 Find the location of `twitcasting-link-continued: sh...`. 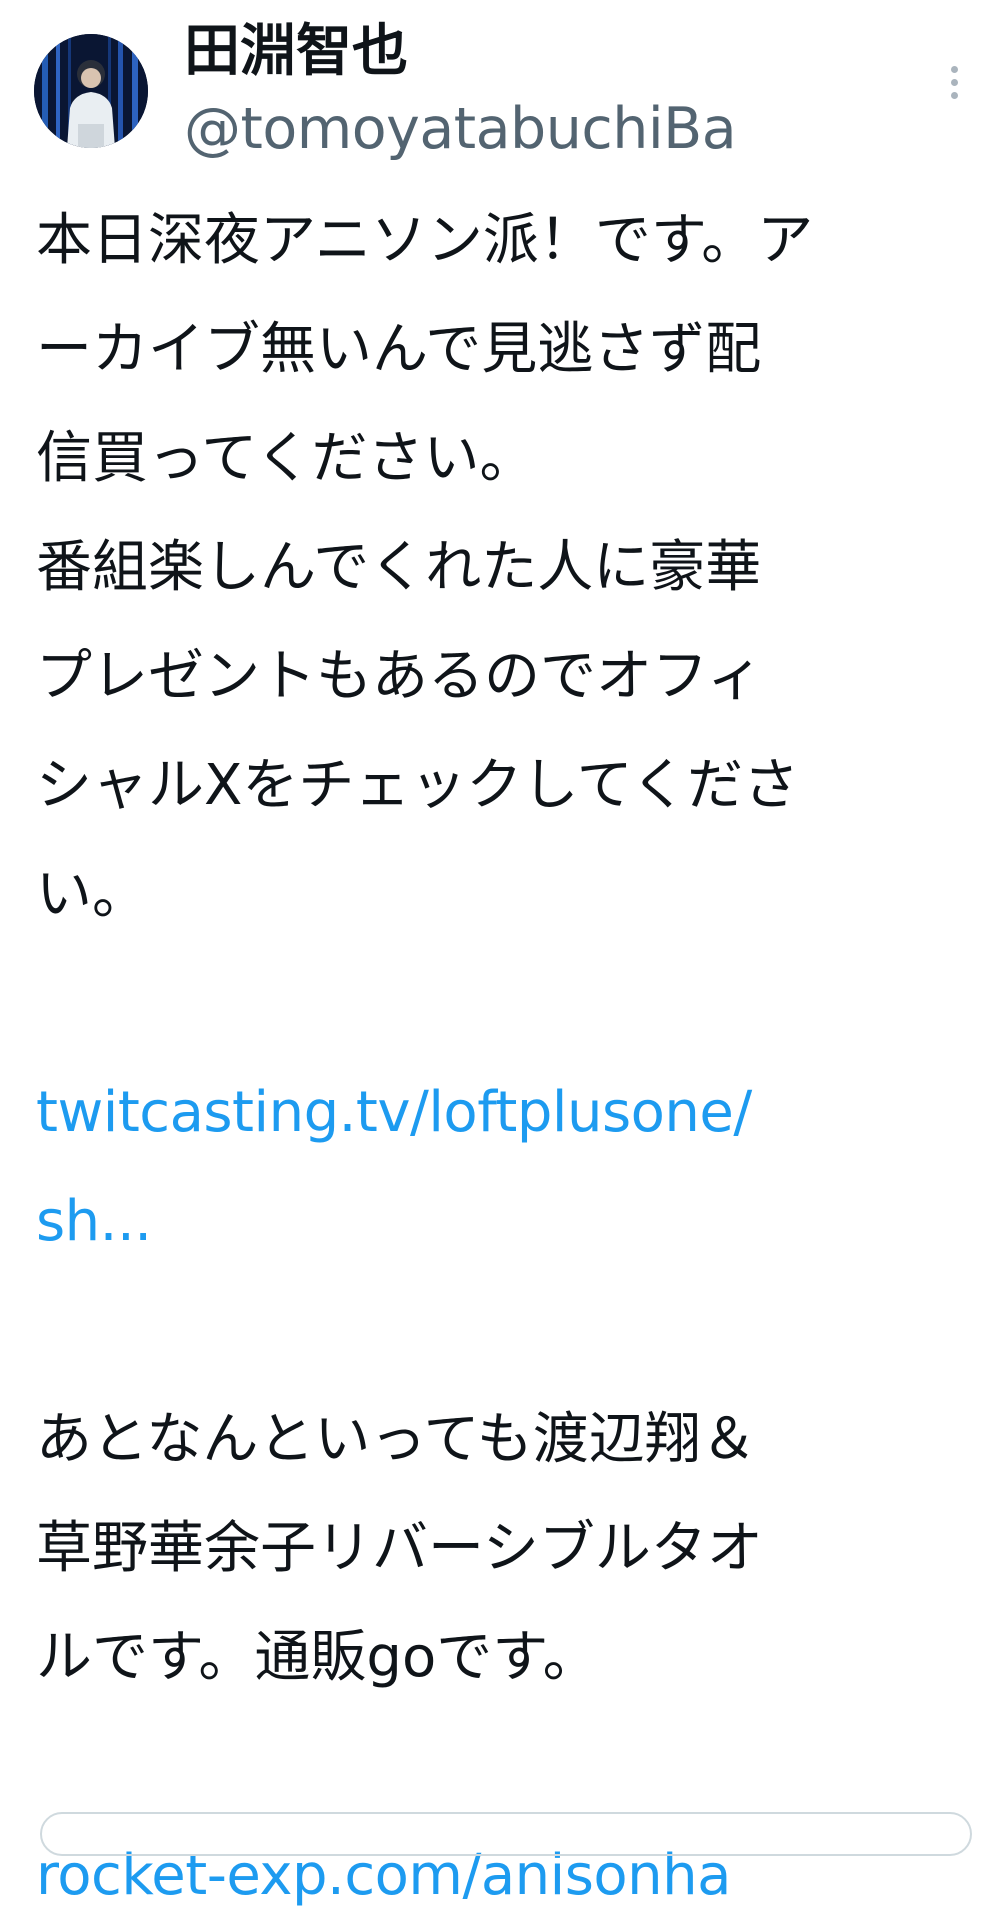

twitcasting-link-continued: sh... is located at coordinates (511, 1221).